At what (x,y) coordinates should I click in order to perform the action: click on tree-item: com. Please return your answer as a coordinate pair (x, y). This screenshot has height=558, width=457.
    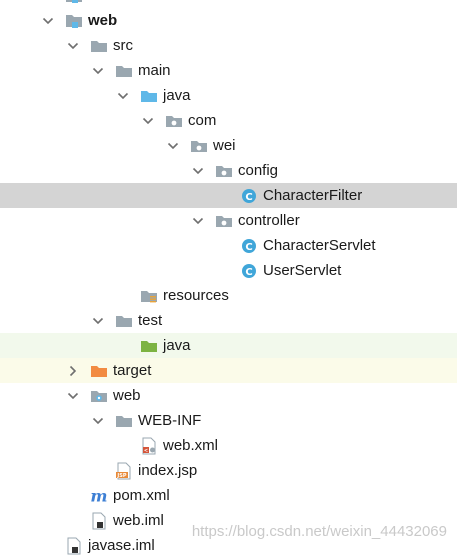
    Looking at the image, I should click on (228, 120).